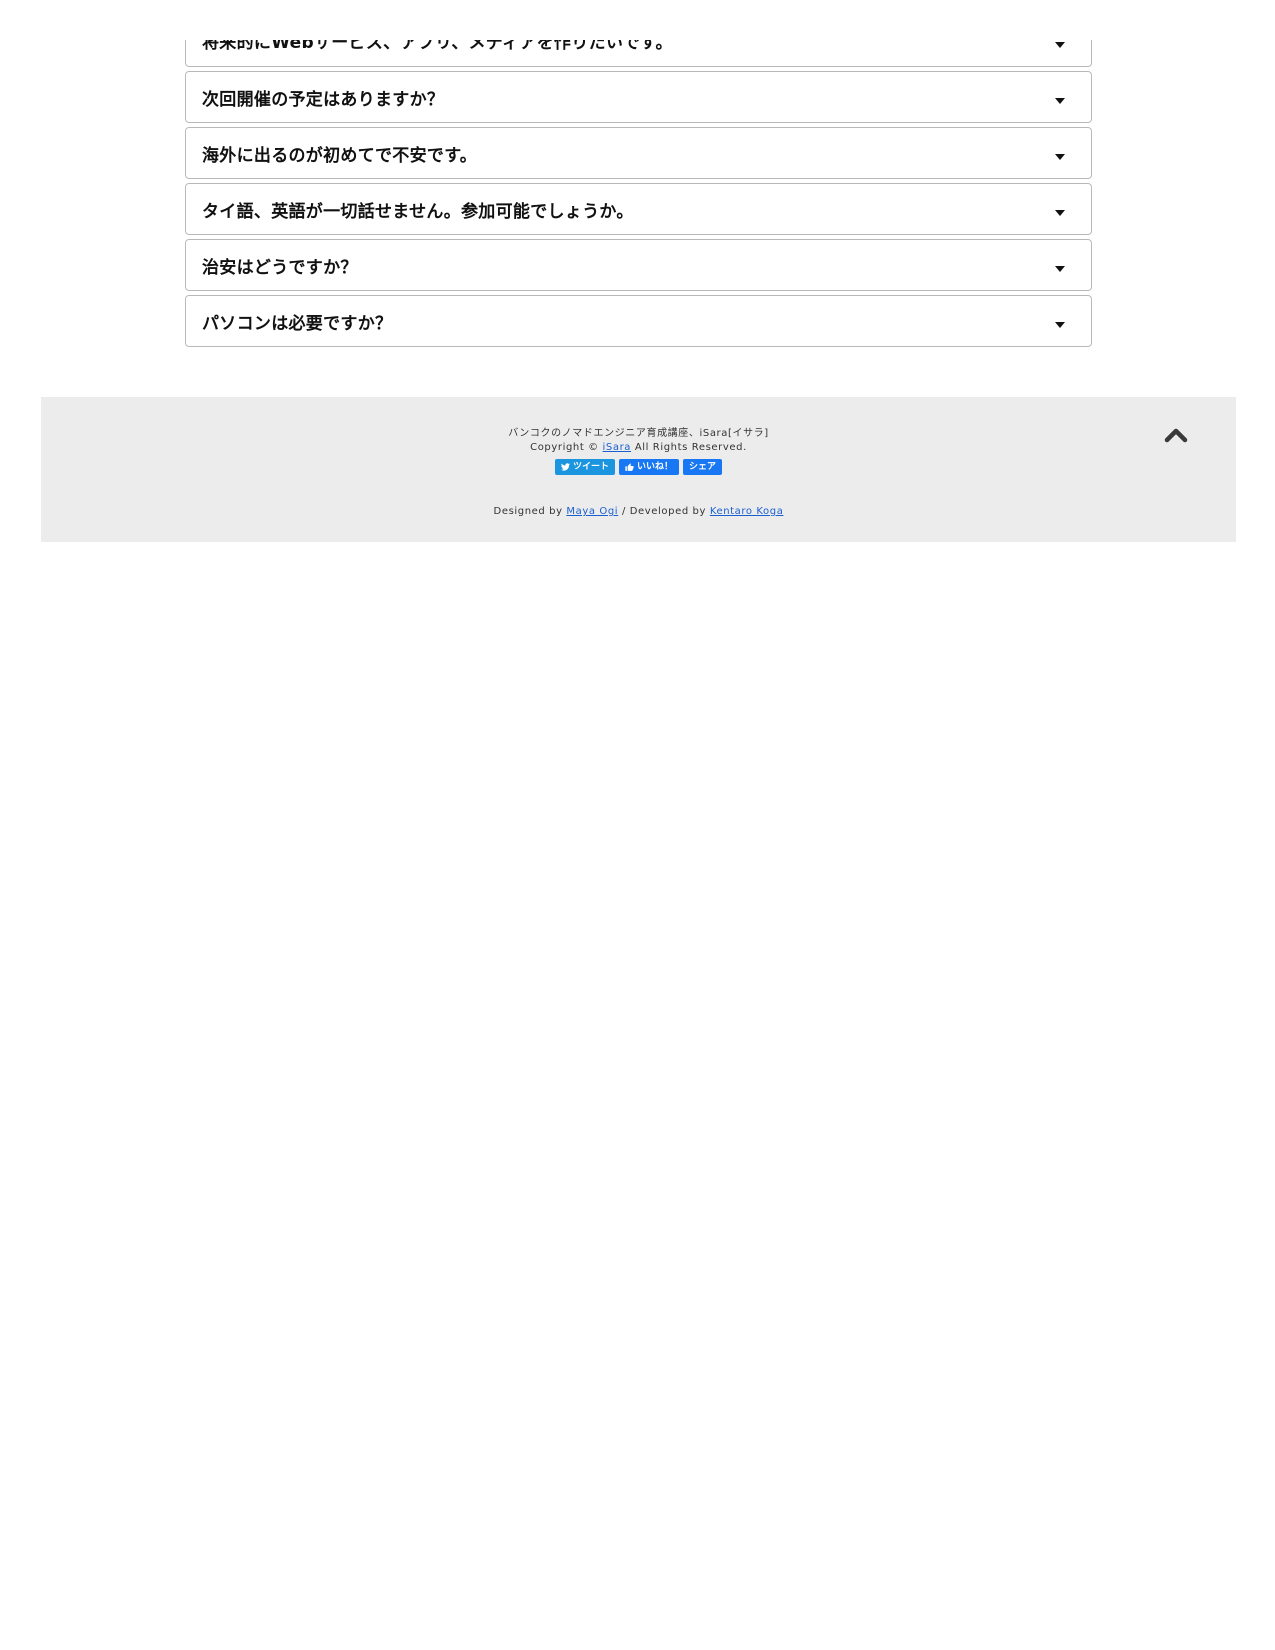 Image resolution: width=1275 pixels, height=1650 pixels. Describe the element at coordinates (590, 467) in the screenshot. I see `tweet-label: ツイート` at that location.